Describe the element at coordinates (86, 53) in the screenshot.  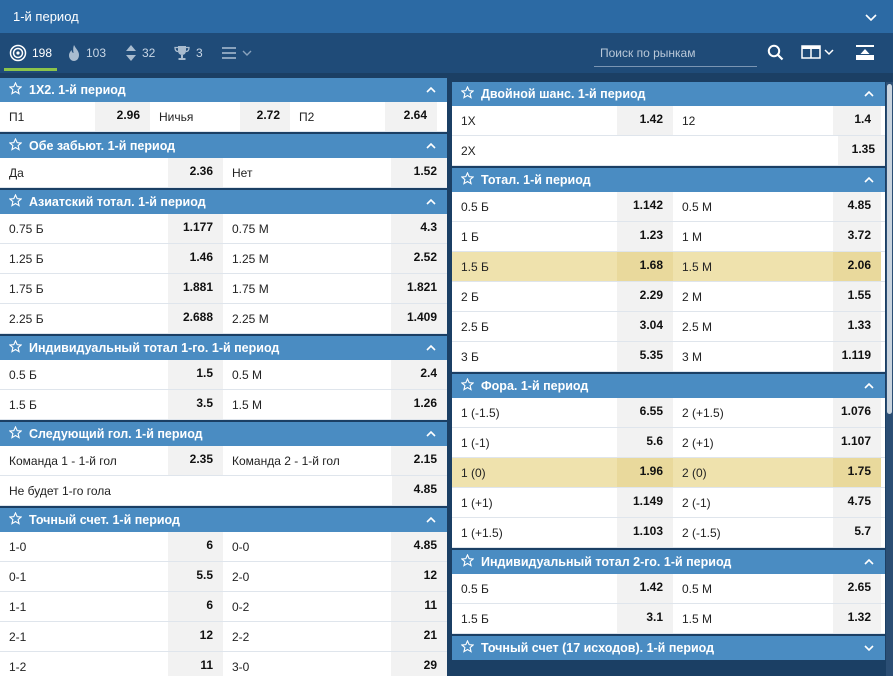
I see `filter-popular: 103` at that location.